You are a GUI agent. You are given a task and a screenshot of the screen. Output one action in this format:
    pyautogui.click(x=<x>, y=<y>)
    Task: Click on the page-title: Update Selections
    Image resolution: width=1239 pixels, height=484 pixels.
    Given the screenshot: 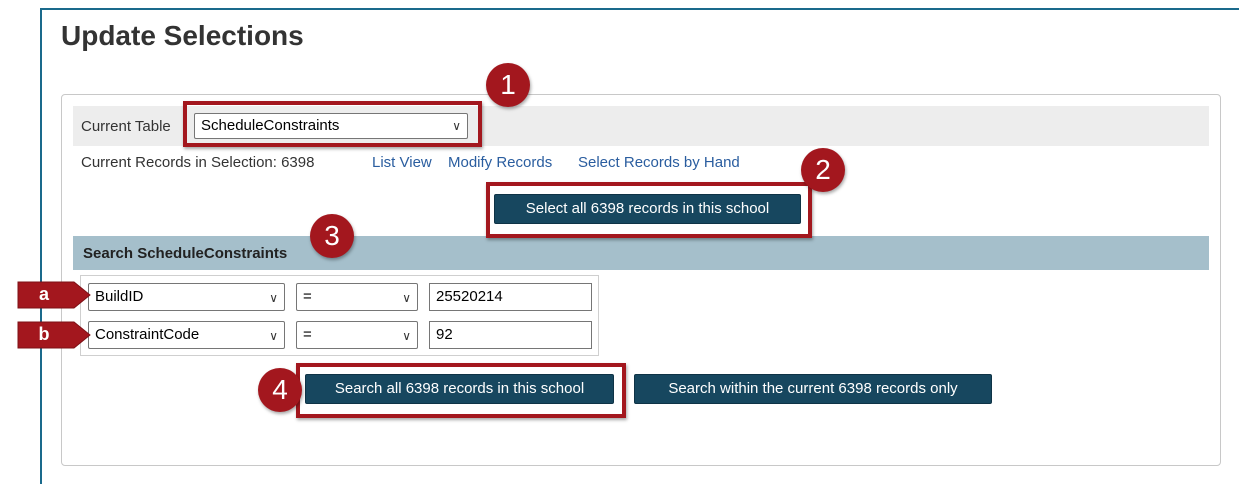 What is the action you would take?
    pyautogui.click(x=182, y=35)
    